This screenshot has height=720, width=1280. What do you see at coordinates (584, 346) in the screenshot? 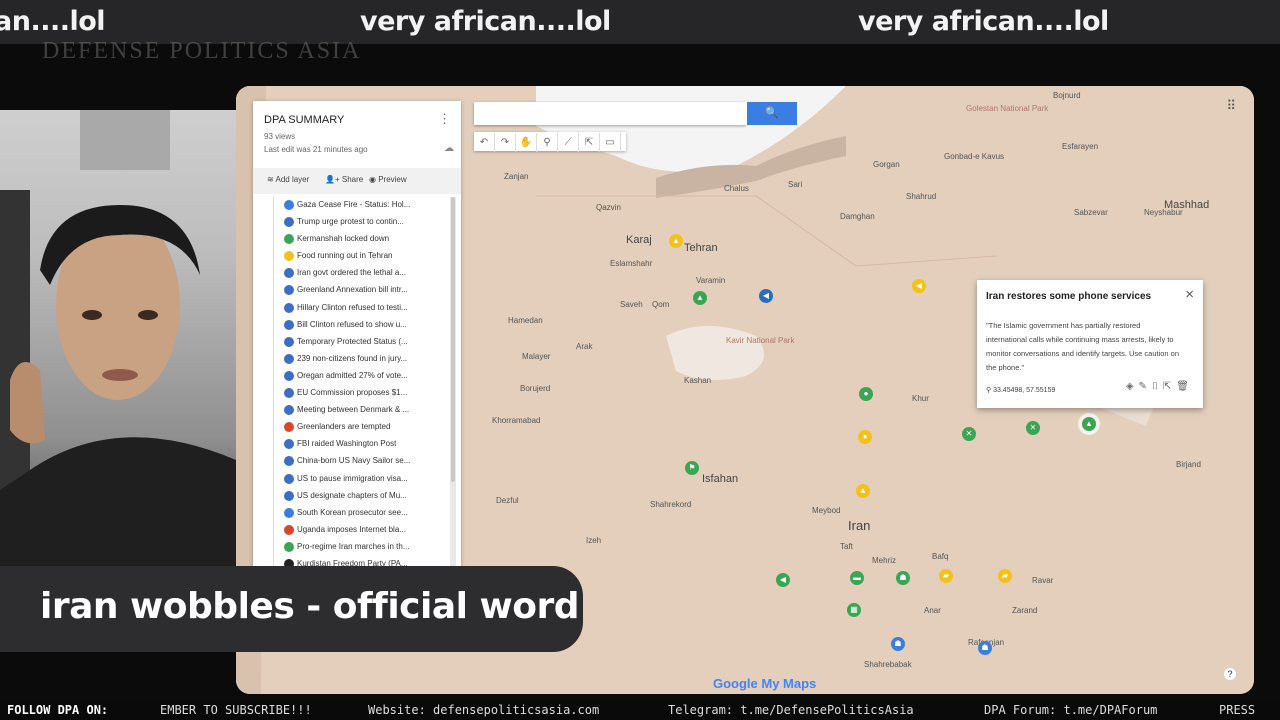
I see `city-label: Arak` at bounding box center [584, 346].